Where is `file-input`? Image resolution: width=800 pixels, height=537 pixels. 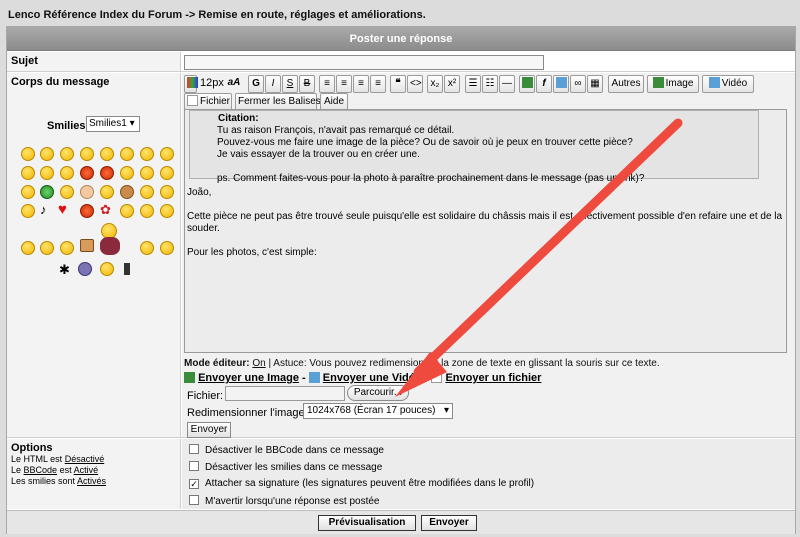
file-input is located at coordinates (285, 393).